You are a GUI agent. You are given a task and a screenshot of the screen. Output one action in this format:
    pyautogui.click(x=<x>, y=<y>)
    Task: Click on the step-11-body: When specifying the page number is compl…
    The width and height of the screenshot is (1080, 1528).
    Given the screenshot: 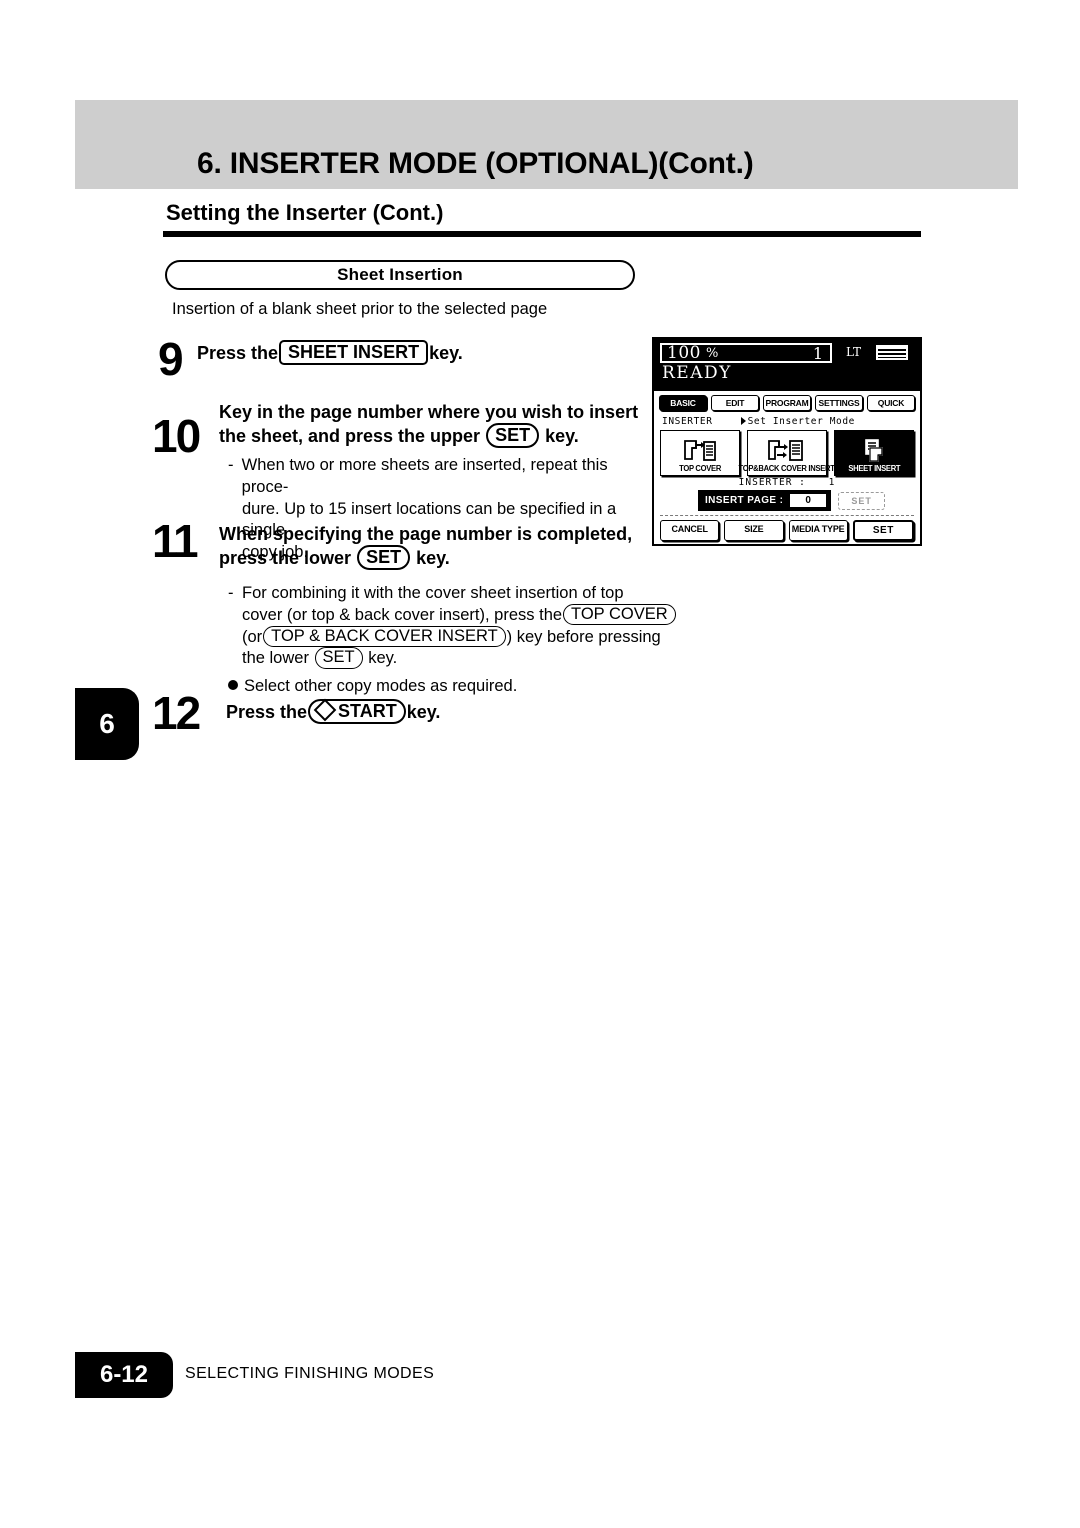 What is the action you would take?
    pyautogui.click(x=439, y=546)
    